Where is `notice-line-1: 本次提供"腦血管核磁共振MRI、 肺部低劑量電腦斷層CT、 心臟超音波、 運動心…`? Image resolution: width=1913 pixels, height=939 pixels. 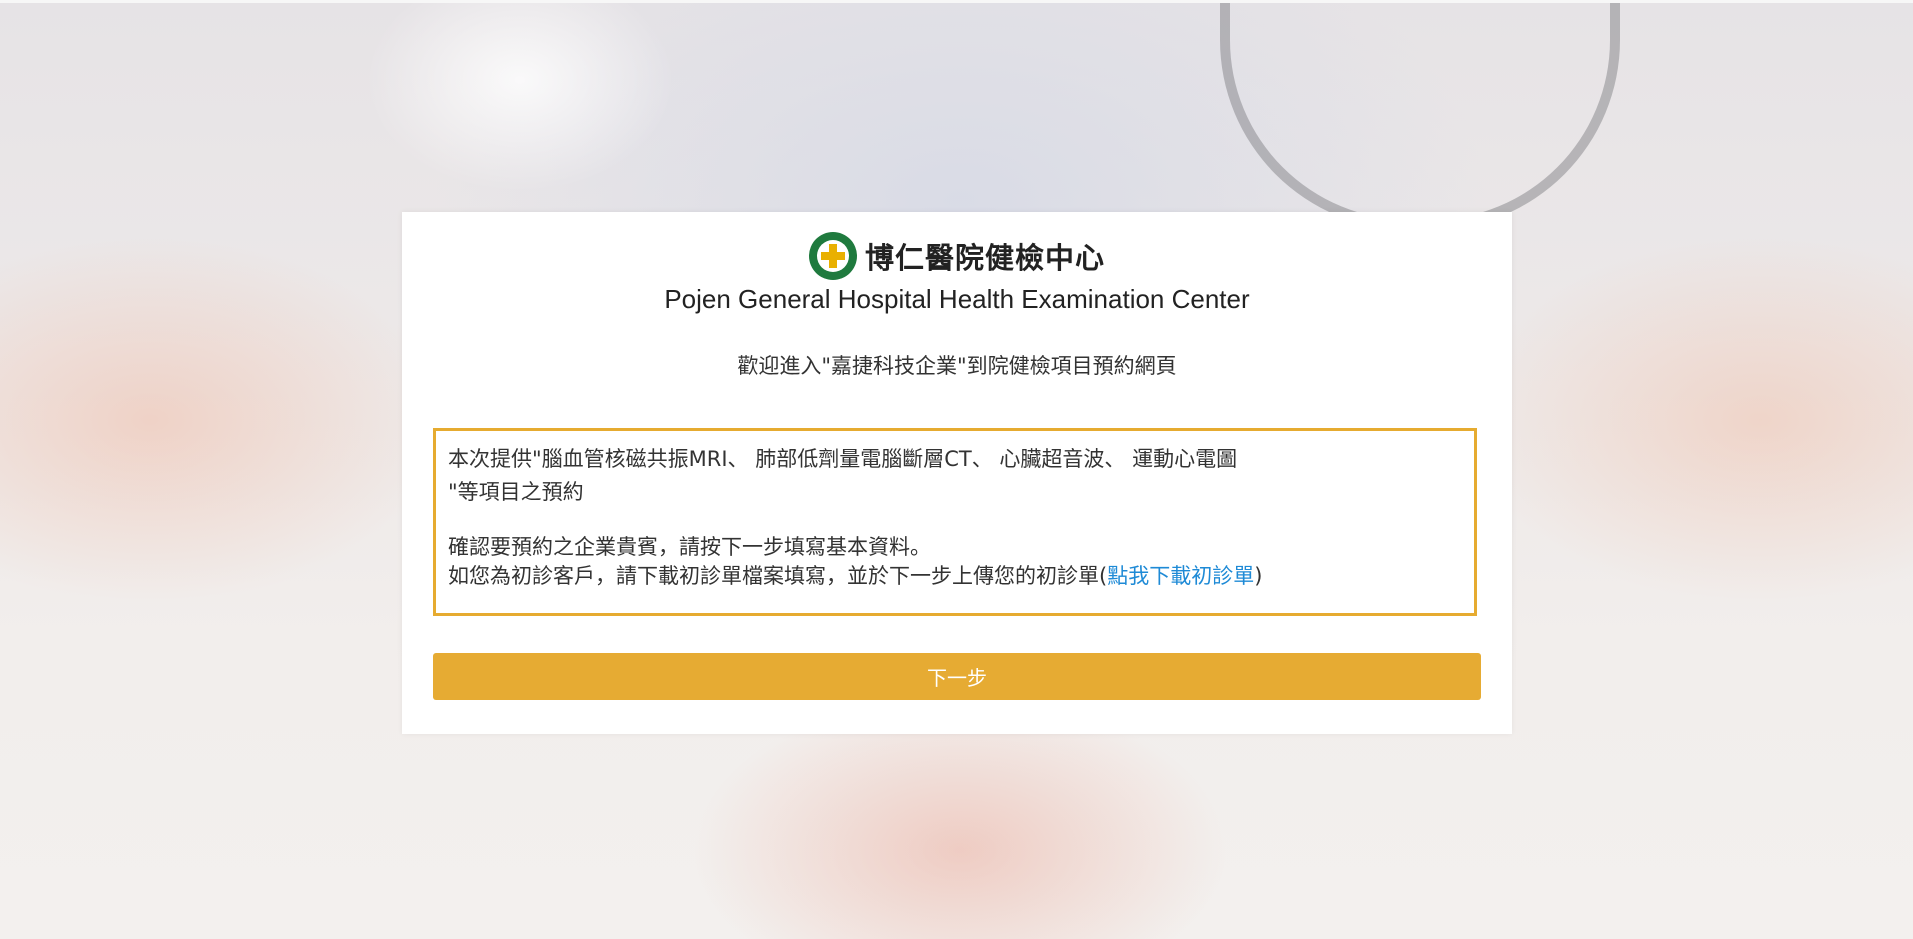
notice-line-1: 本次提供"腦血管核磁共振MRI、 肺部低劑量電腦斷層CT、 心臟超音波、 運動心… is located at coordinates (843, 459).